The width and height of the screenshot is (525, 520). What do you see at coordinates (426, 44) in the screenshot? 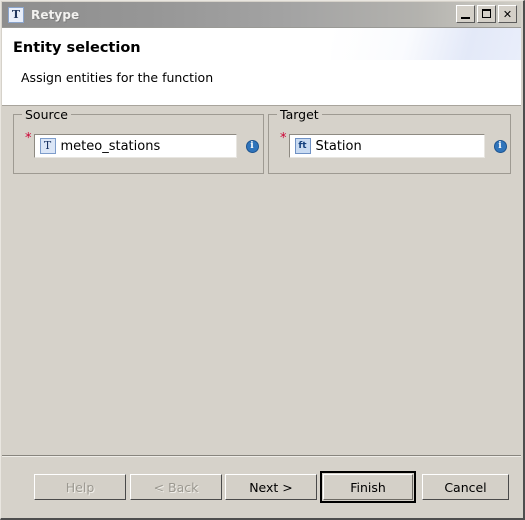
I see `header-decoration-gradient` at bounding box center [426, 44].